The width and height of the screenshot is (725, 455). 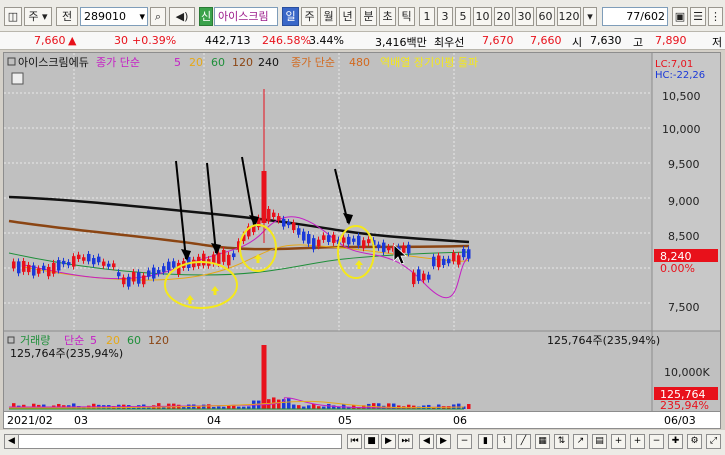 What do you see at coordinates (426, 441) in the screenshot?
I see `step-back-icon: ◀` at bounding box center [426, 441].